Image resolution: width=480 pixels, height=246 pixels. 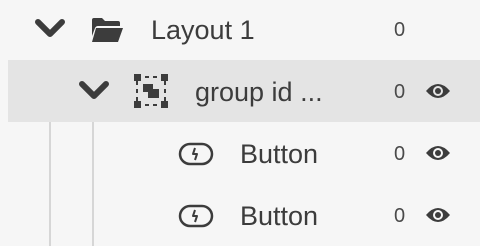 I want to click on group-icon, so click(x=151, y=91).